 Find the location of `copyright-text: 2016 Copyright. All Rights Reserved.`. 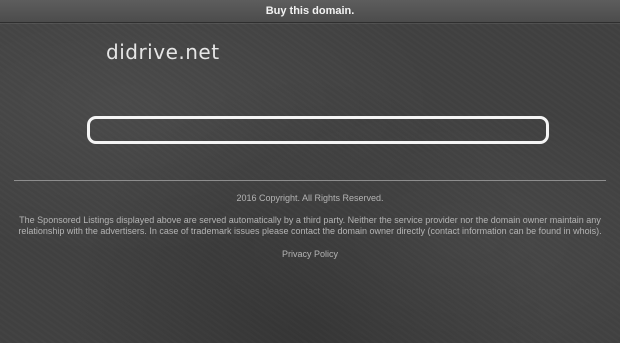

copyright-text: 2016 Copyright. All Rights Reserved. is located at coordinates (310, 198).